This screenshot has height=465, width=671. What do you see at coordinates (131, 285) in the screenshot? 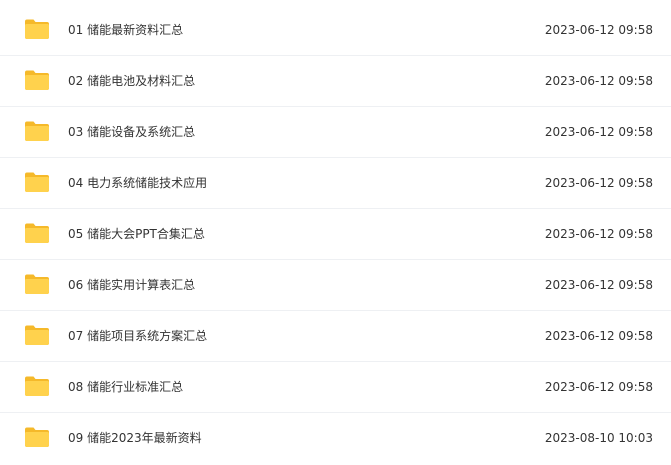
I see `folder-name: 06 储能实用计算表汇总` at bounding box center [131, 285].